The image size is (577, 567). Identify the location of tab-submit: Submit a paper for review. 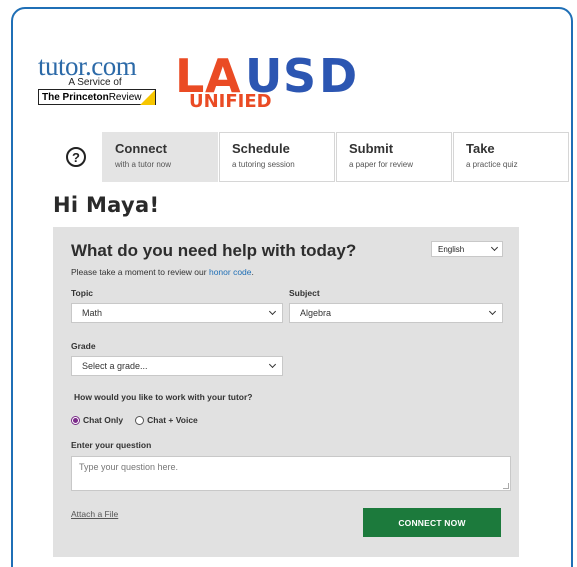
(394, 157).